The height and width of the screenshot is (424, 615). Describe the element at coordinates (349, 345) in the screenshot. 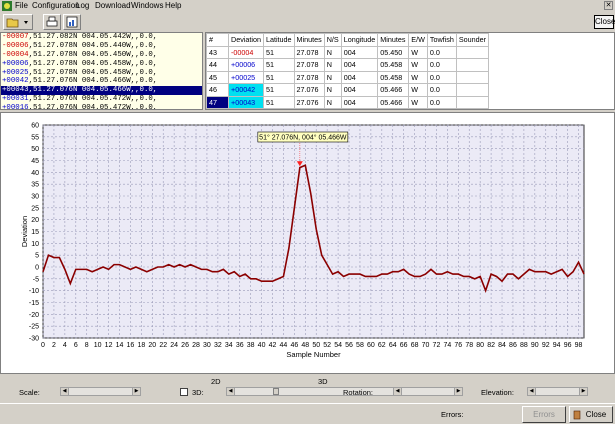

I see `x-tick-label: 56` at that location.